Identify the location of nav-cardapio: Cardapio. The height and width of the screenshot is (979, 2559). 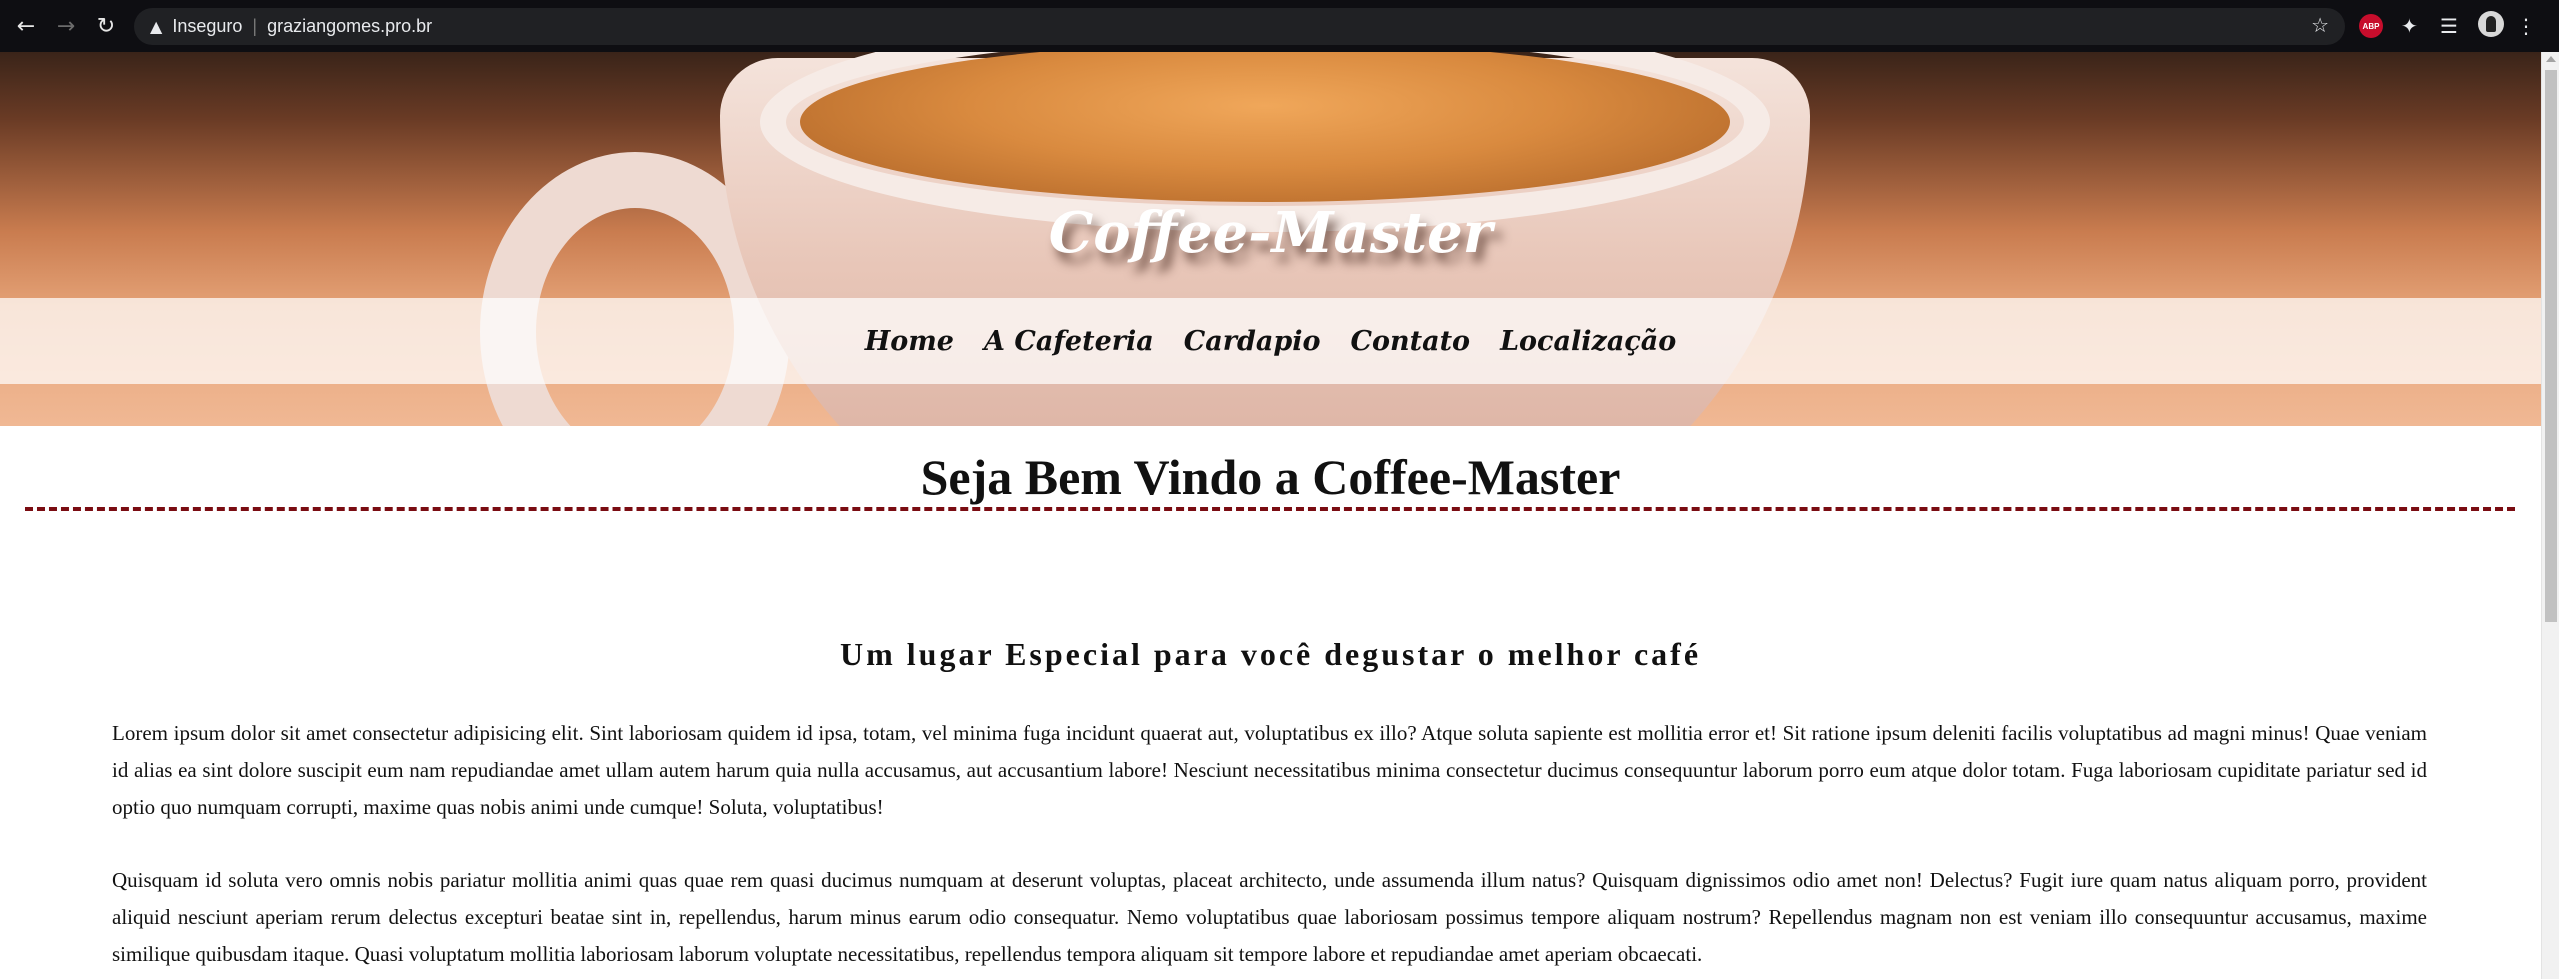
(1252, 341).